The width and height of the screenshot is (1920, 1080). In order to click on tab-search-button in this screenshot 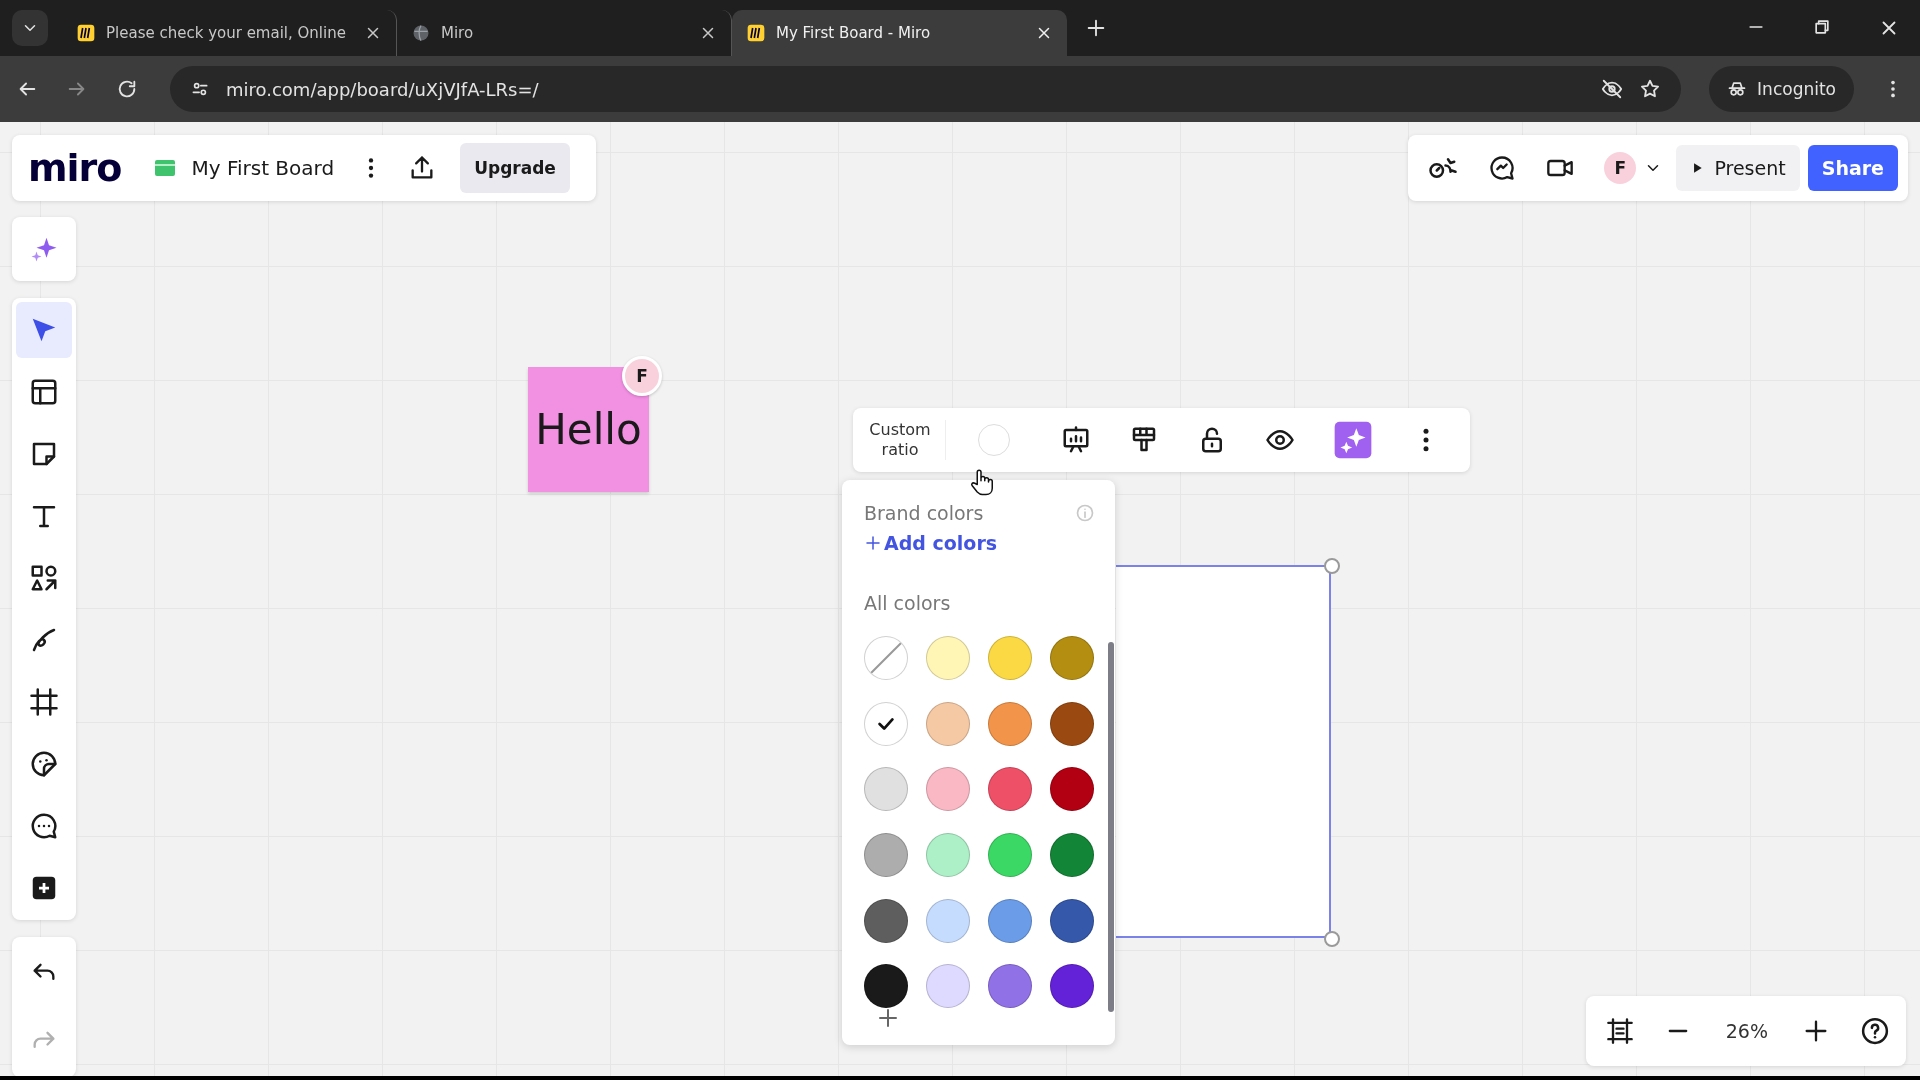, I will do `click(30, 28)`.